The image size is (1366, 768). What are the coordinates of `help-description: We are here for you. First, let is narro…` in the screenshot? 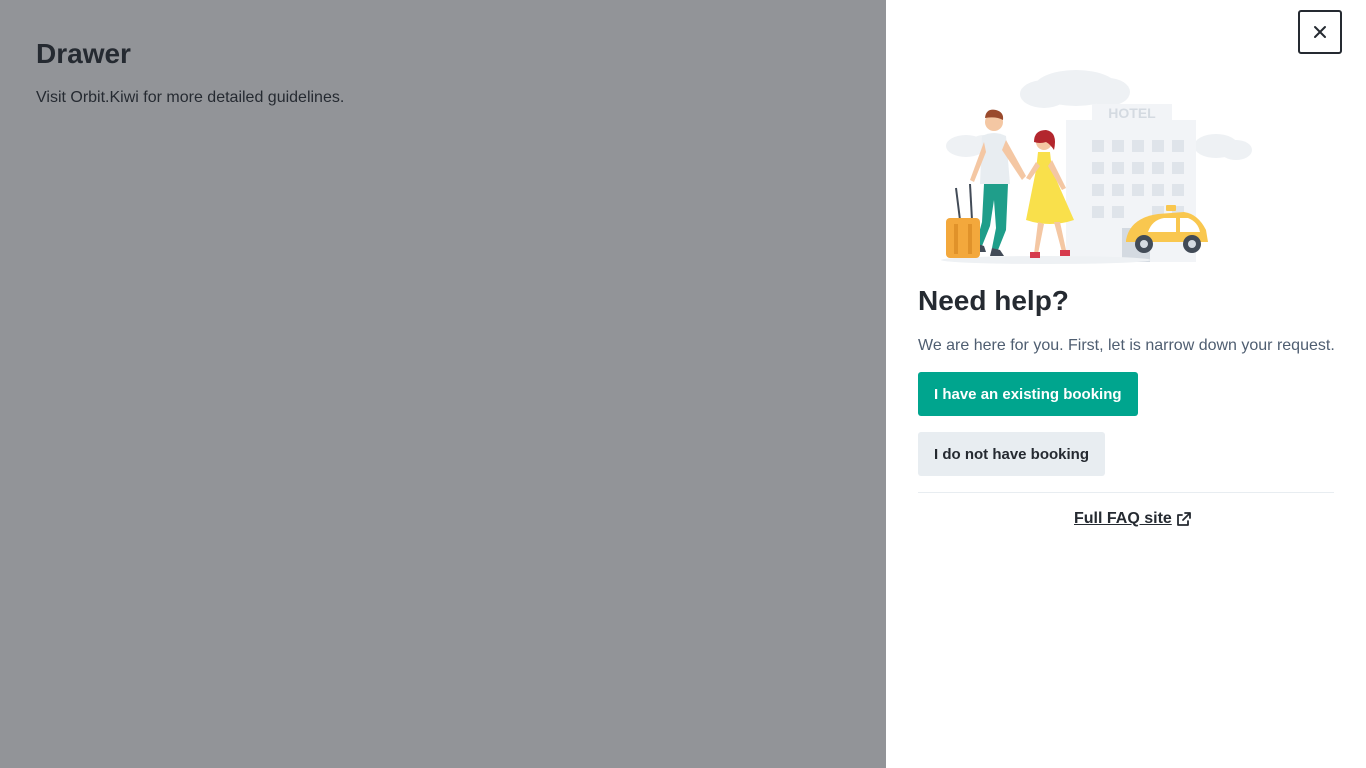 It's located at (1126, 345).